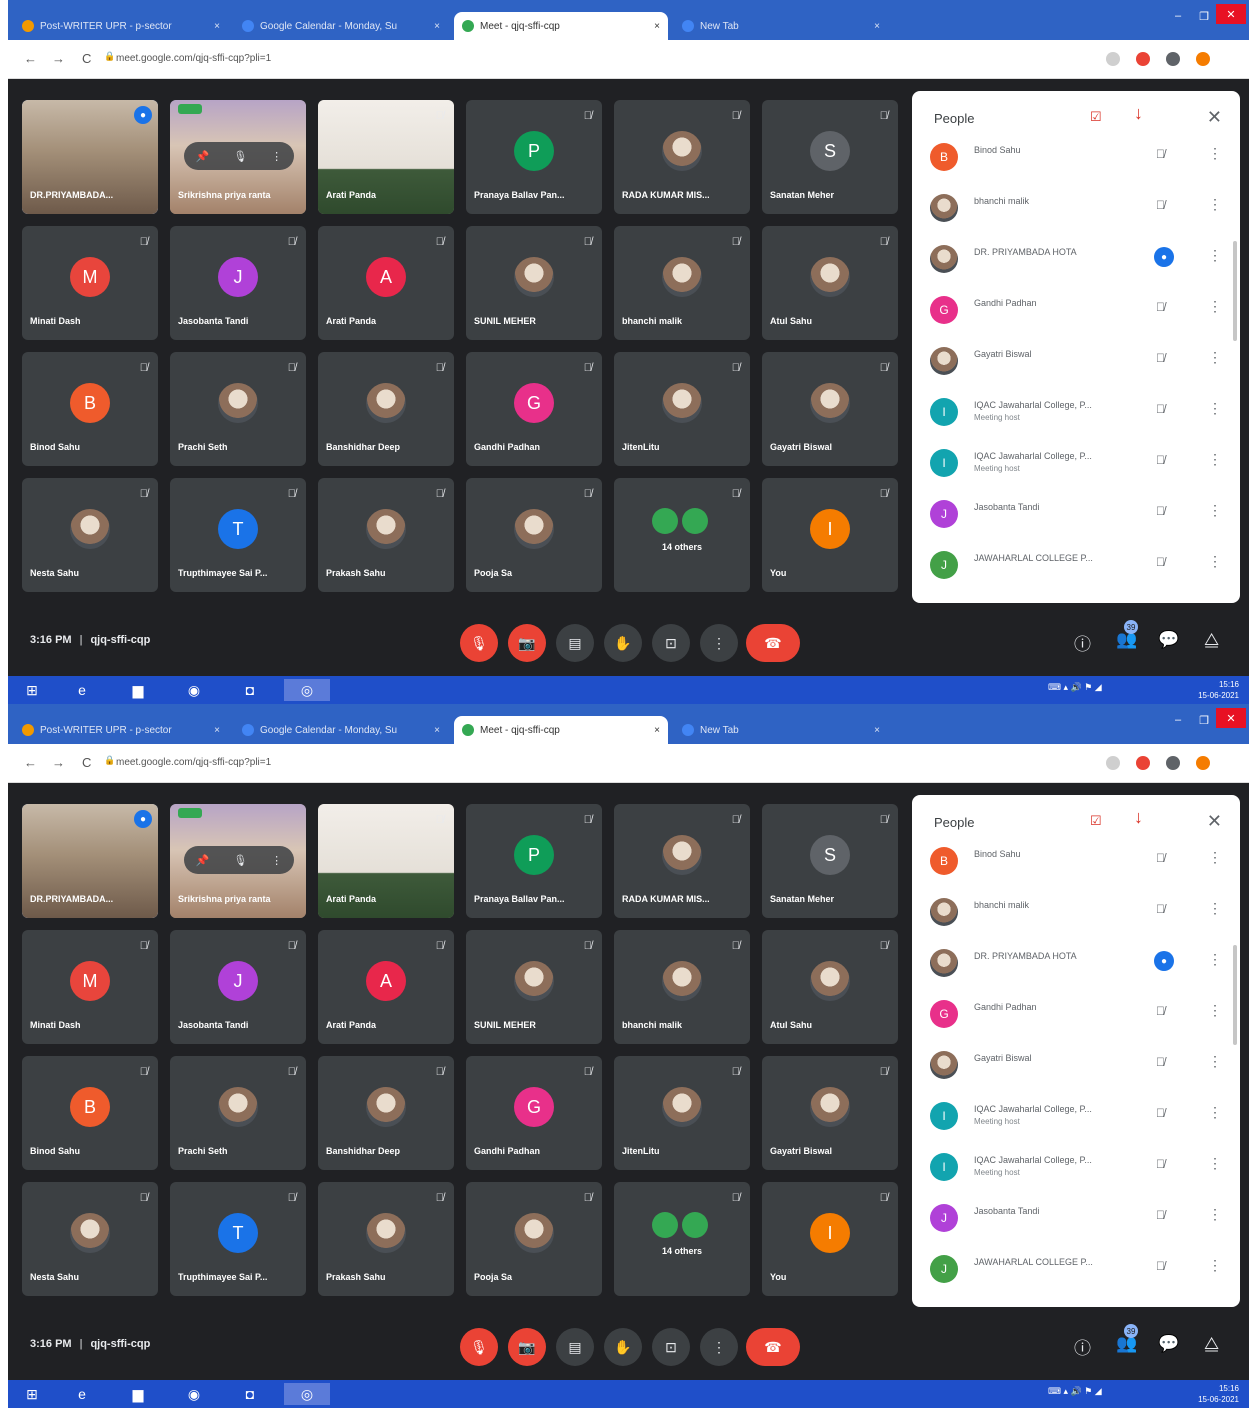  I want to click on firefox-icon: ◉, so click(194, 690).